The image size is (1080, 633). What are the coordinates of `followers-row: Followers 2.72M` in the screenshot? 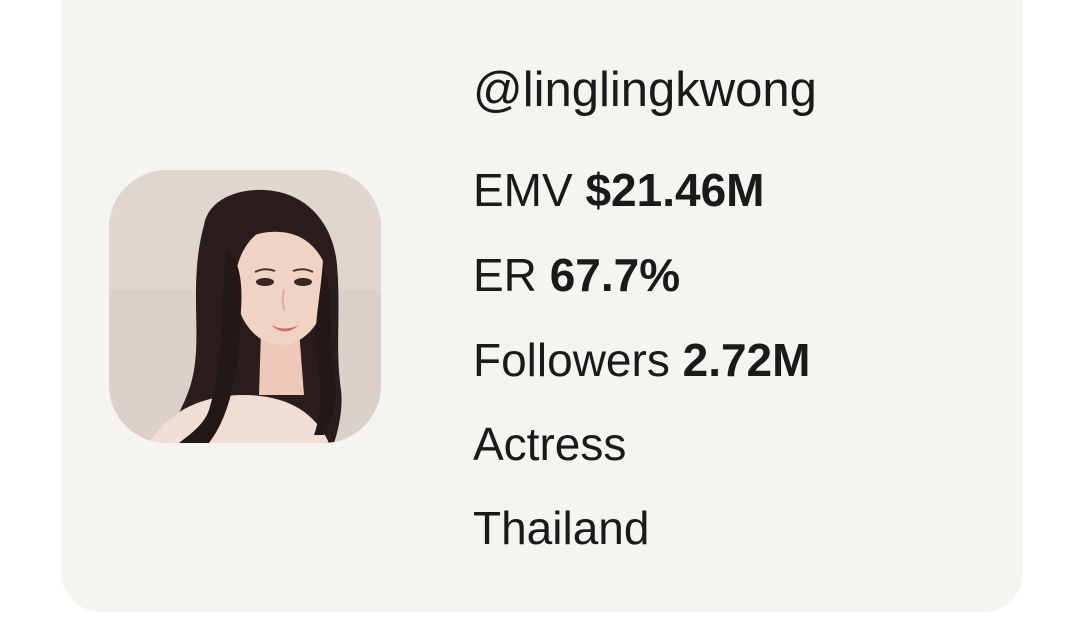 It's located at (641, 360).